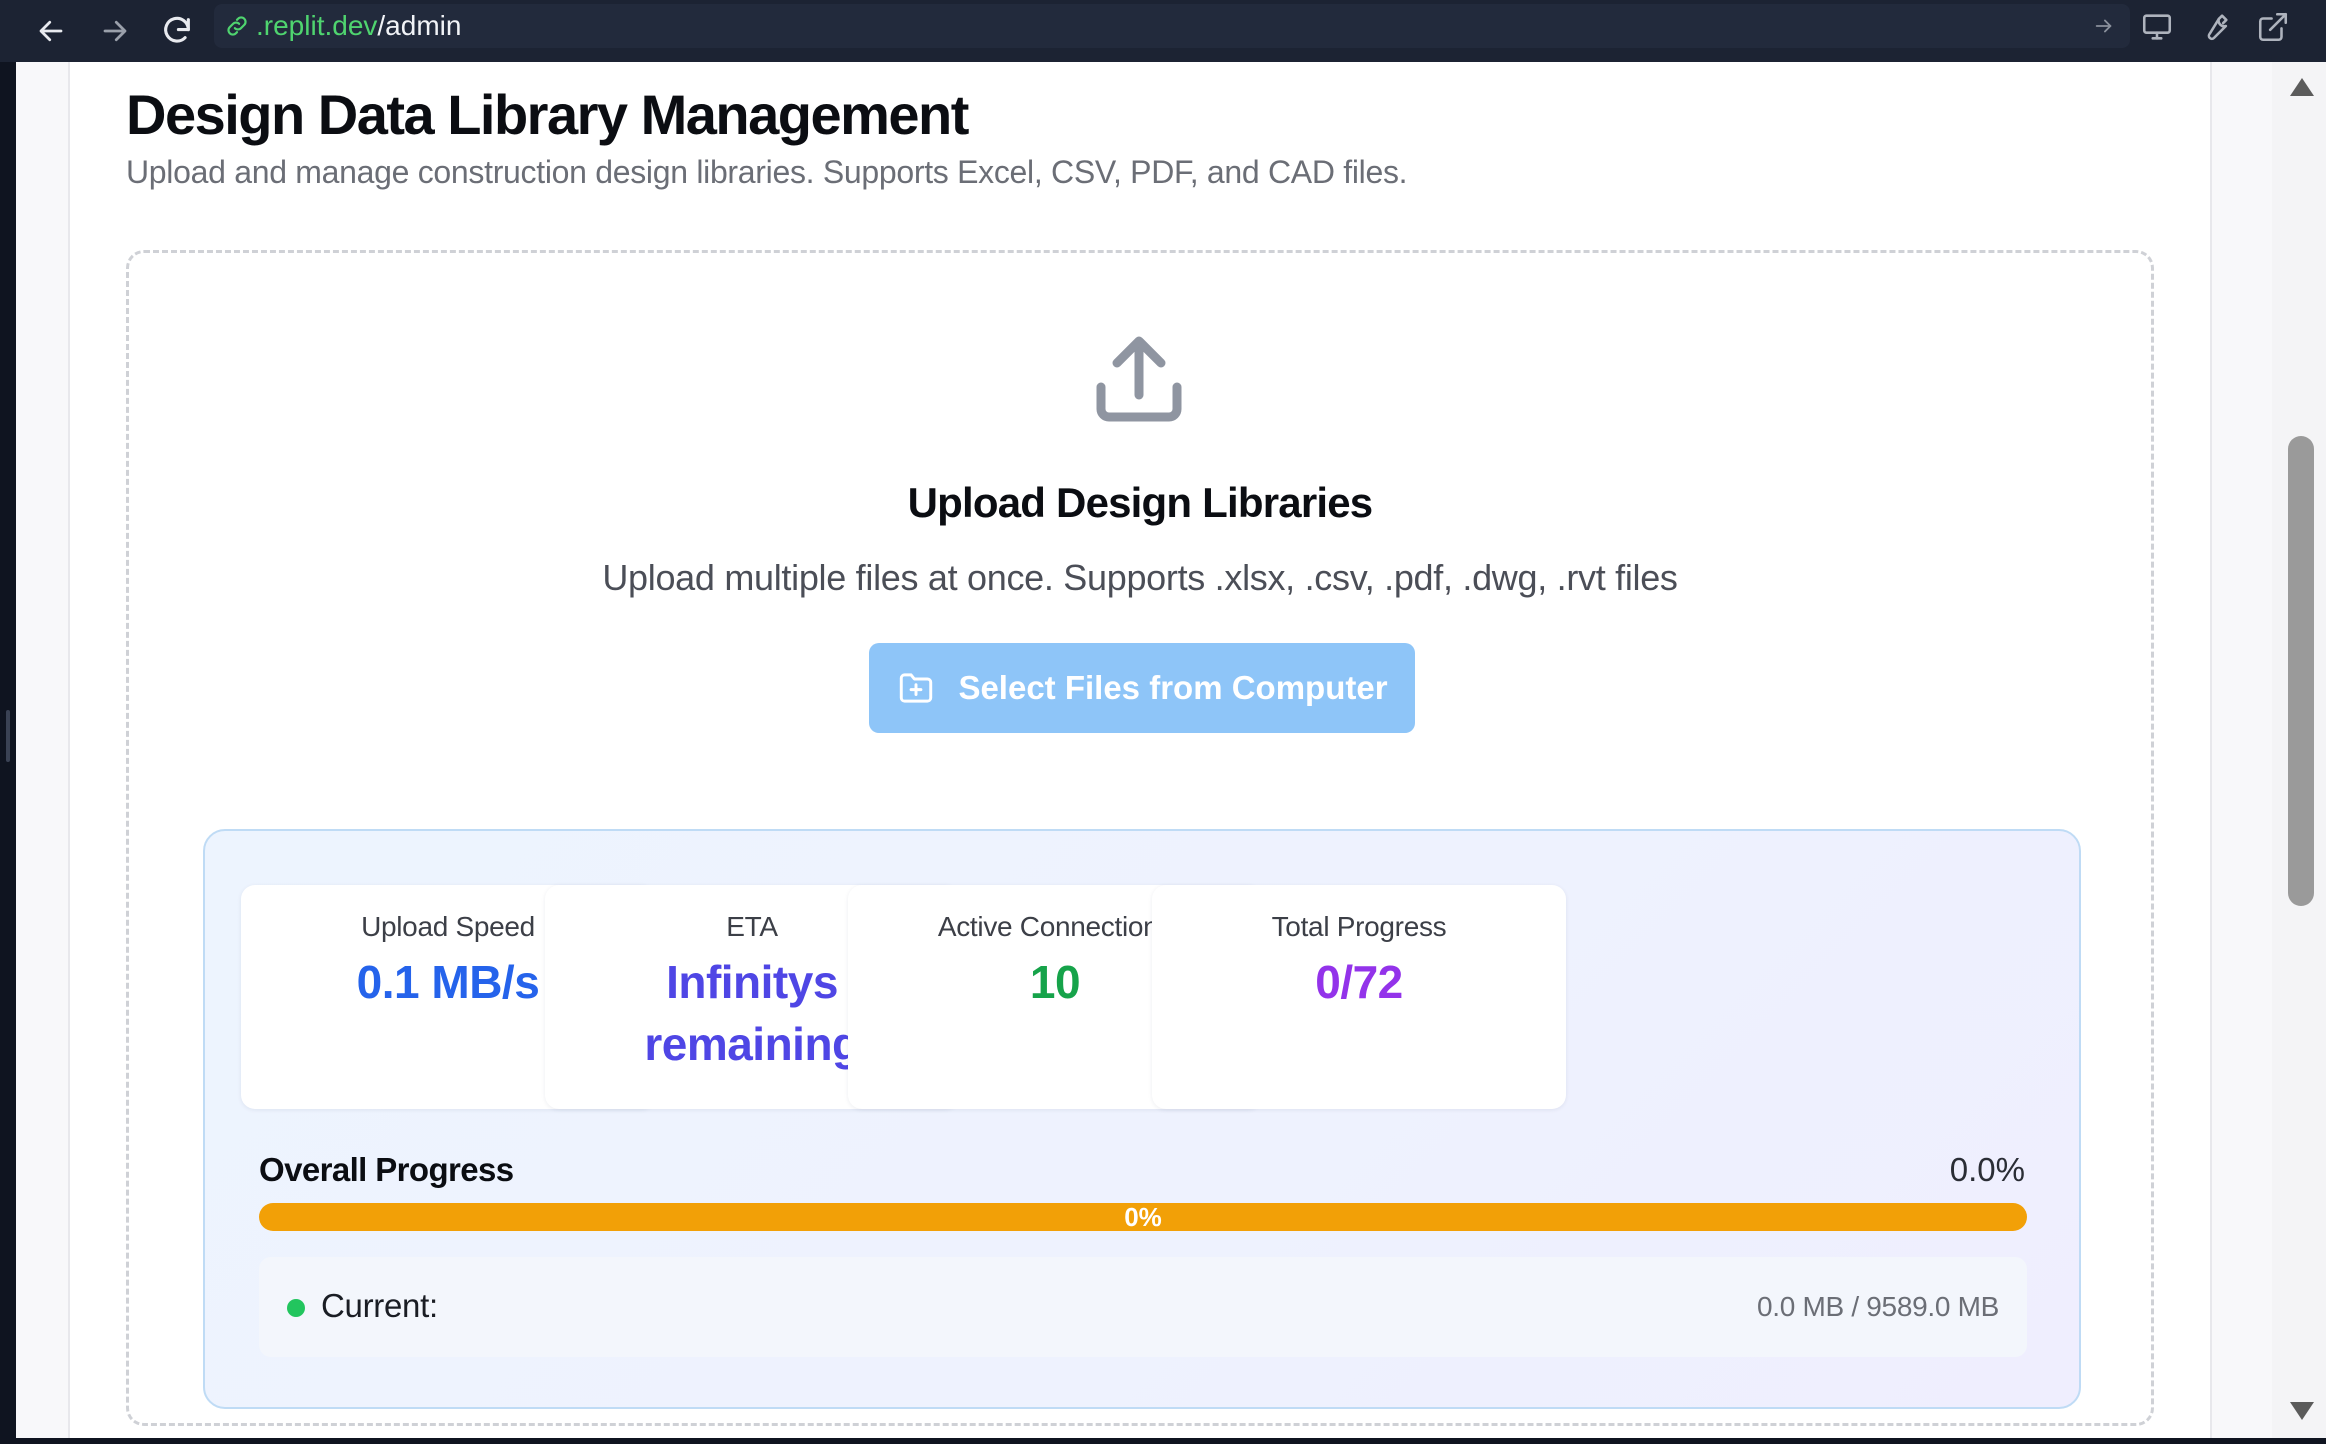 Image resolution: width=2326 pixels, height=1444 pixels. I want to click on stat-card-total-progress: Total Progress 0/72, so click(1359, 997).